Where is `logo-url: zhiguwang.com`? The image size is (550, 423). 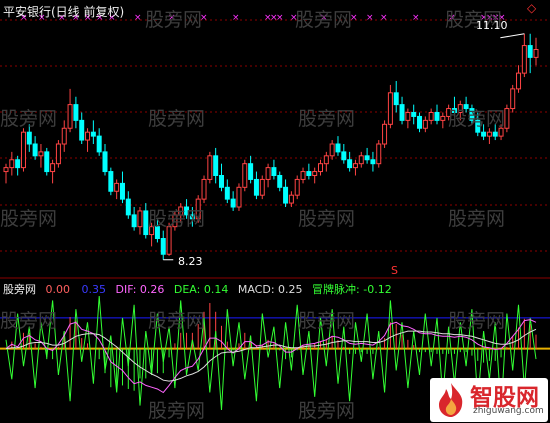 logo-url: zhiguwang.com is located at coordinates (508, 411).